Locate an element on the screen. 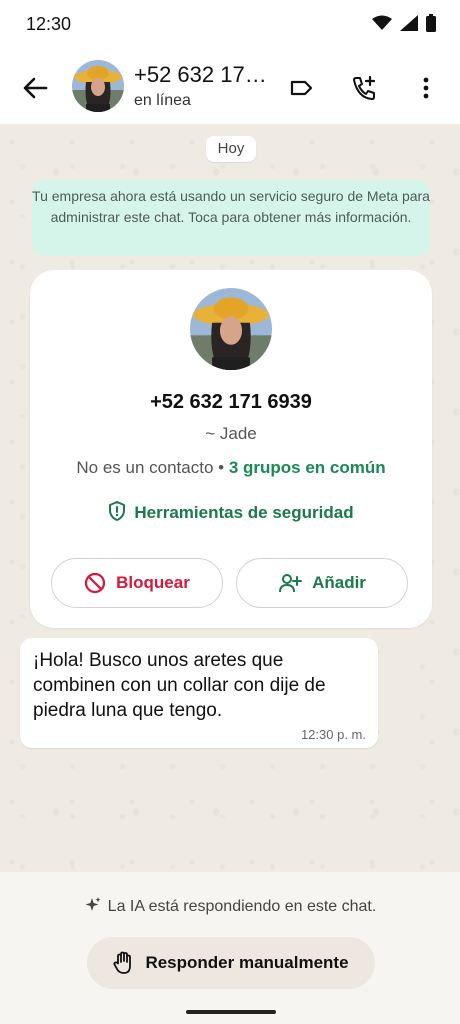 The width and height of the screenshot is (460, 1024). back-arrow-icon is located at coordinates (35, 88).